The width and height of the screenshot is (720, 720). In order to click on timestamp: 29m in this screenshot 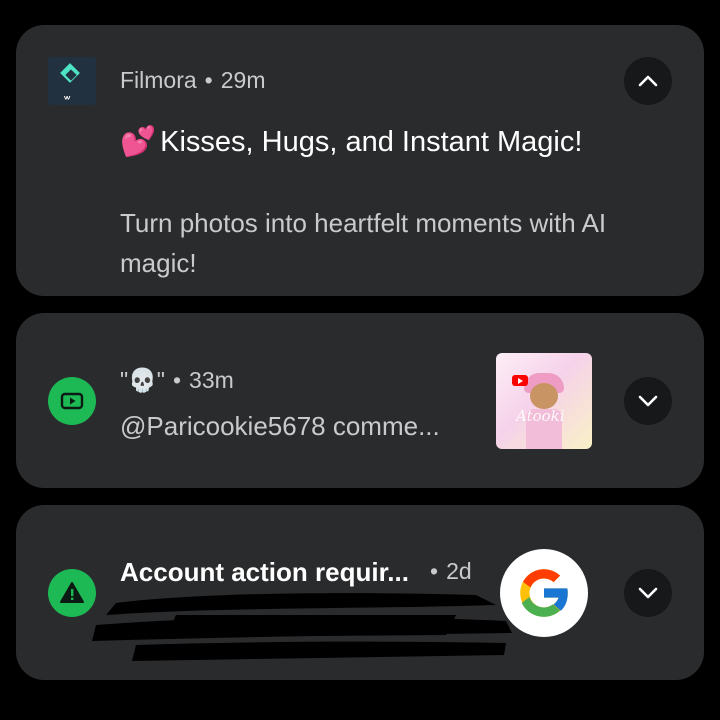, I will do `click(243, 80)`.